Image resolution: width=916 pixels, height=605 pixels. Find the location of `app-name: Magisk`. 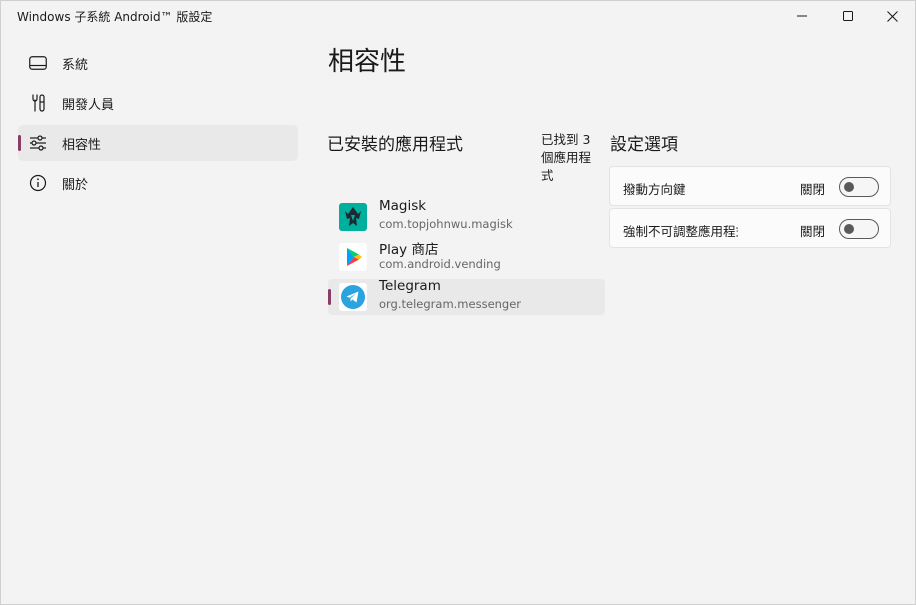

app-name: Magisk is located at coordinates (403, 206).